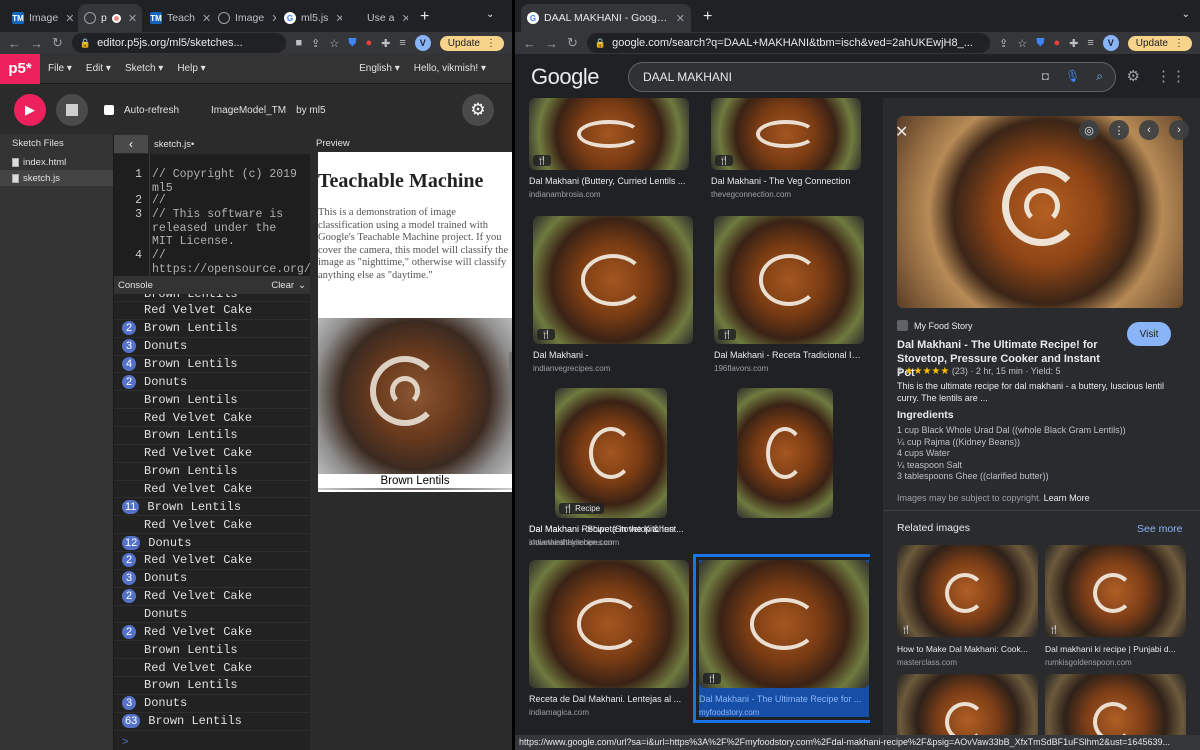  What do you see at coordinates (109, 110) in the screenshot?
I see `auto-refresh-checkbox` at bounding box center [109, 110].